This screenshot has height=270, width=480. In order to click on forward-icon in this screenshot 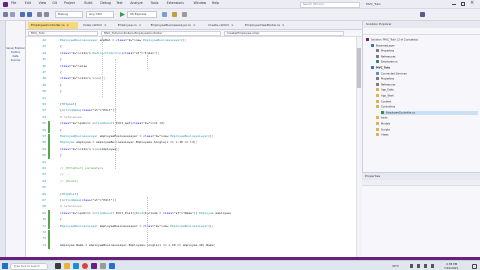, I will do `click(12, 14)`.